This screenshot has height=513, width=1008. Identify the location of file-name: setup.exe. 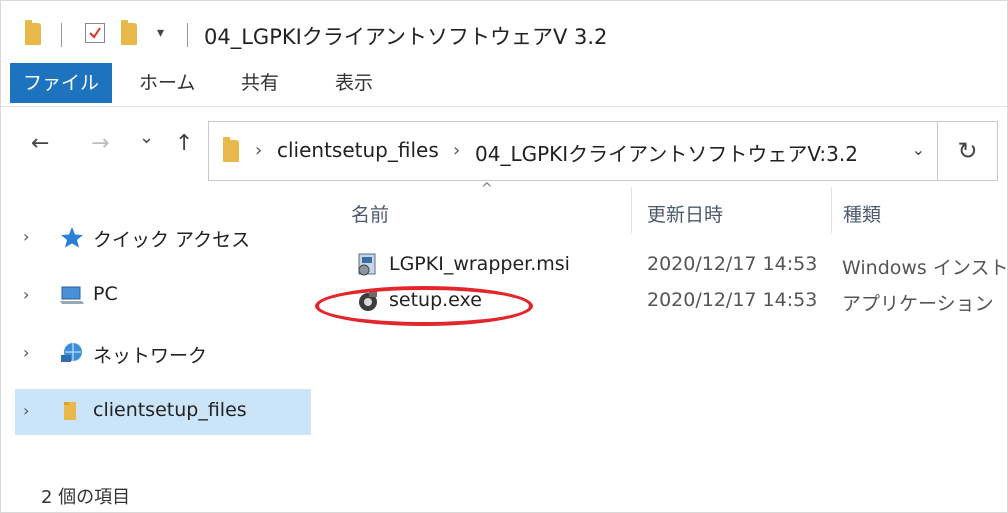
(435, 300).